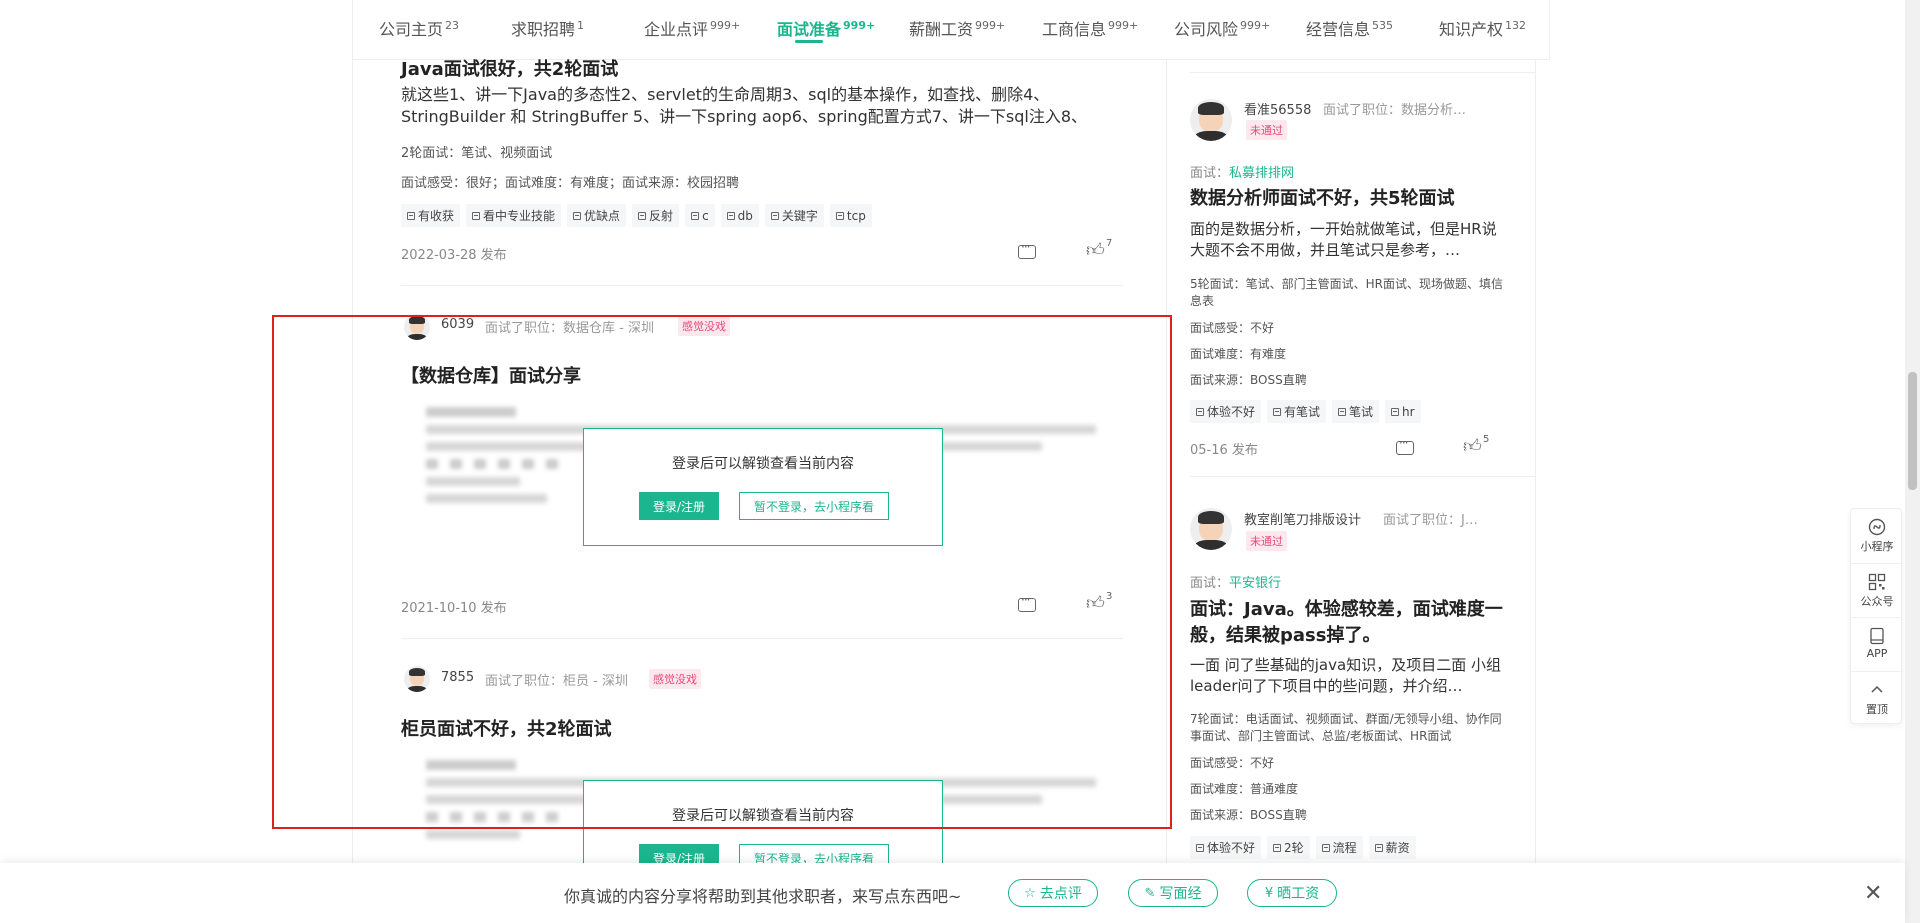 This screenshot has height=923, width=1920. I want to click on tag: 2轮, so click(1288, 847).